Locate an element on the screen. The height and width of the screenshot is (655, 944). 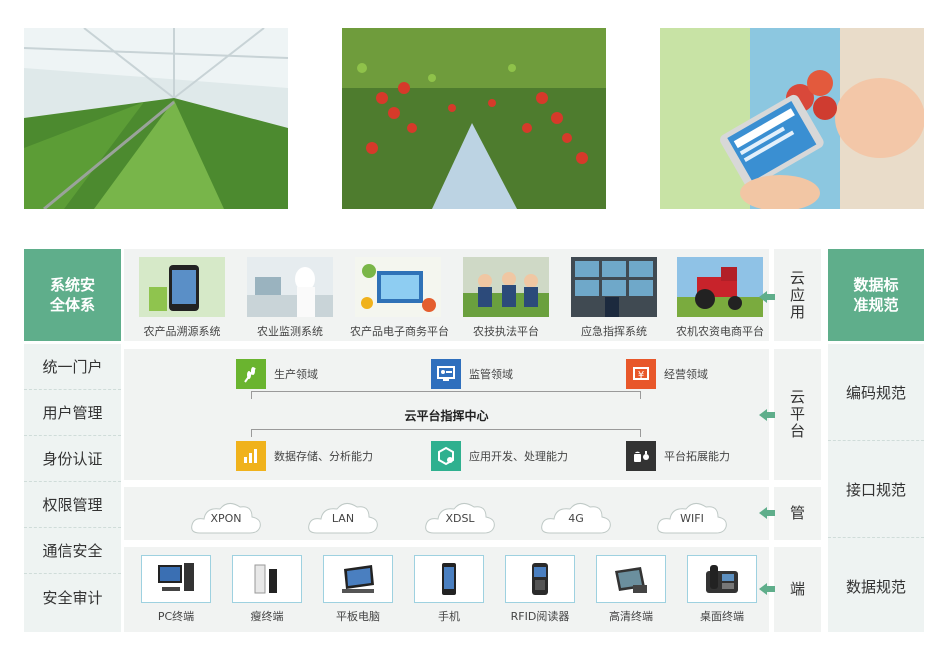
app-ecommerce-label: 农产品电子商务平台 is located at coordinates (399, 331).